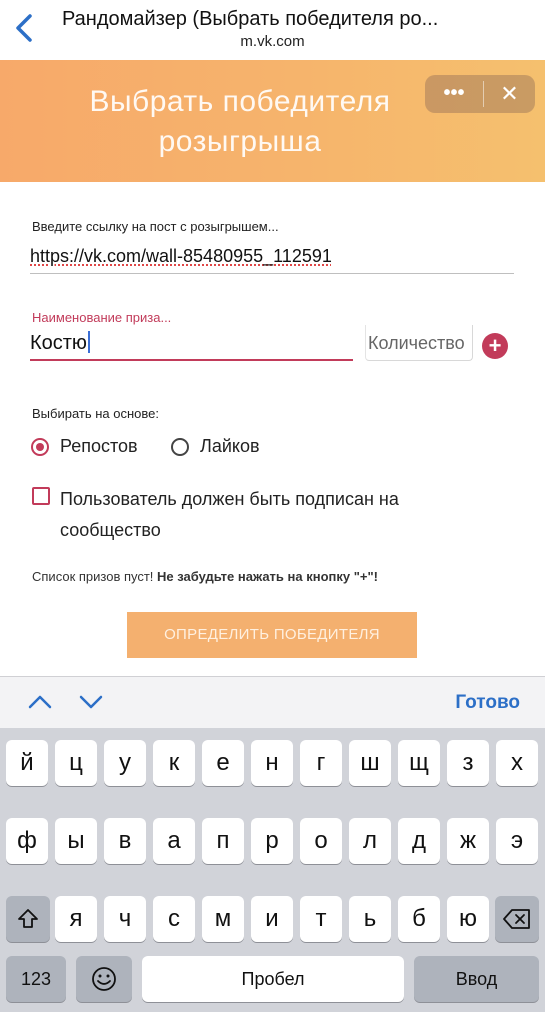  What do you see at coordinates (95, 413) in the screenshot?
I see `basis-label: Выбирать на основе:` at bounding box center [95, 413].